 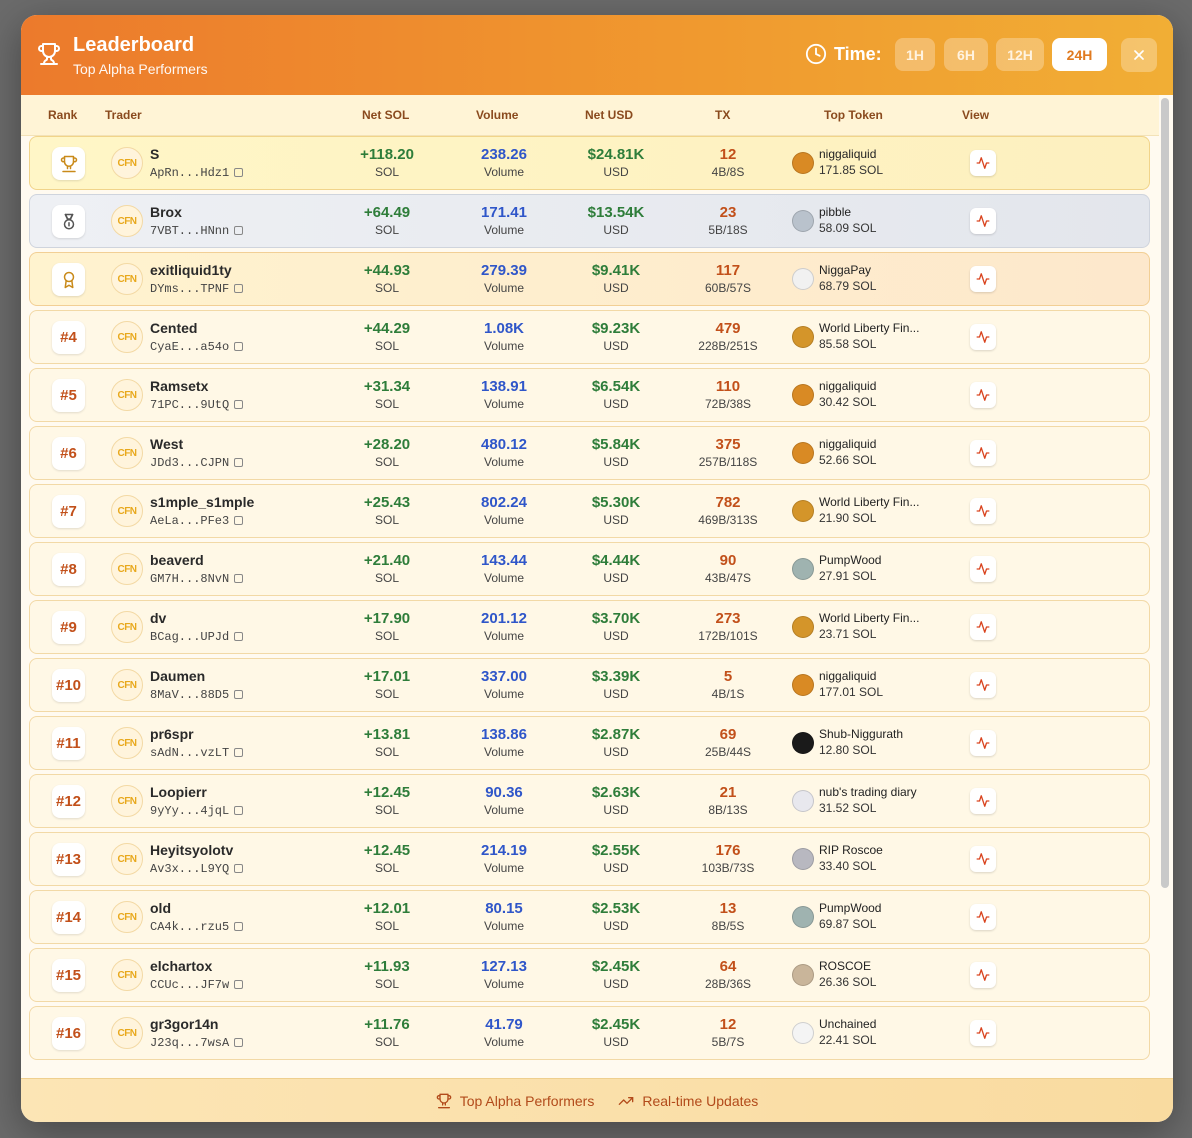 I want to click on token-name: Shub-Niggurath, so click(x=861, y=734).